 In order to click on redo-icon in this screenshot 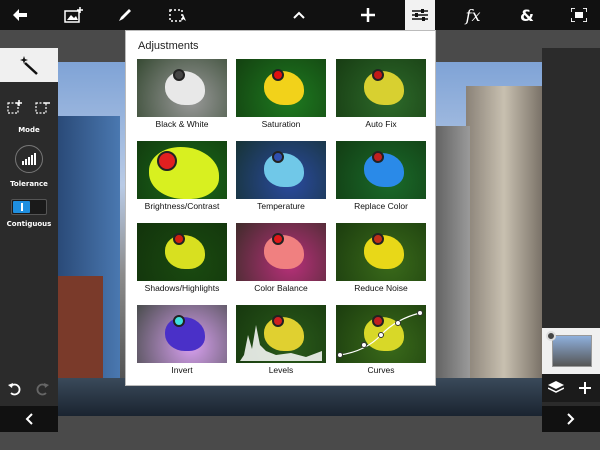, I will do `click(42, 389)`.